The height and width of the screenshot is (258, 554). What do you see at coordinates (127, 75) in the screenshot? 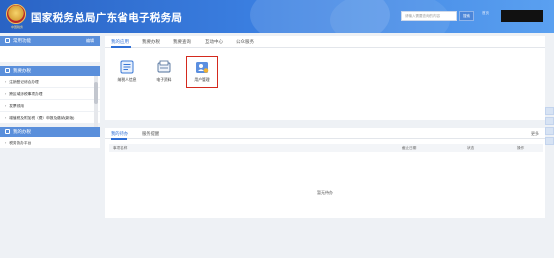
I see `tile-taxpayer-info: 纳税人信息` at bounding box center [127, 75].